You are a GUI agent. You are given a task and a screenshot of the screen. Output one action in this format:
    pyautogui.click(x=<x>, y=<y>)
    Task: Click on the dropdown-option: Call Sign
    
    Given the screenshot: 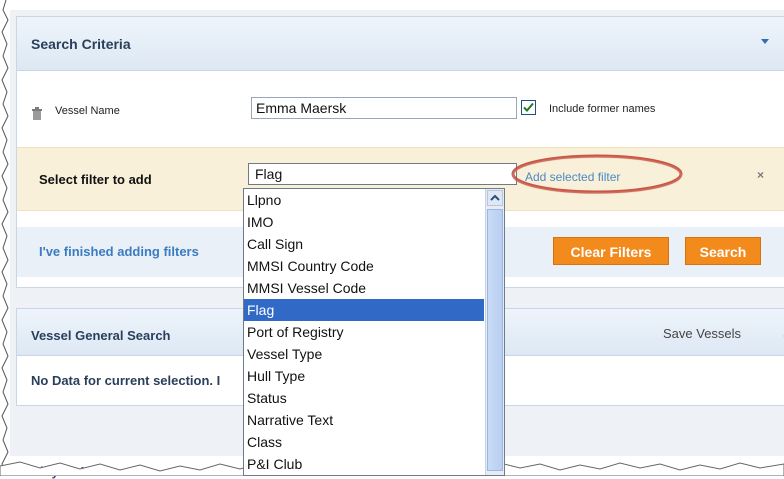 What is the action you would take?
    pyautogui.click(x=364, y=244)
    